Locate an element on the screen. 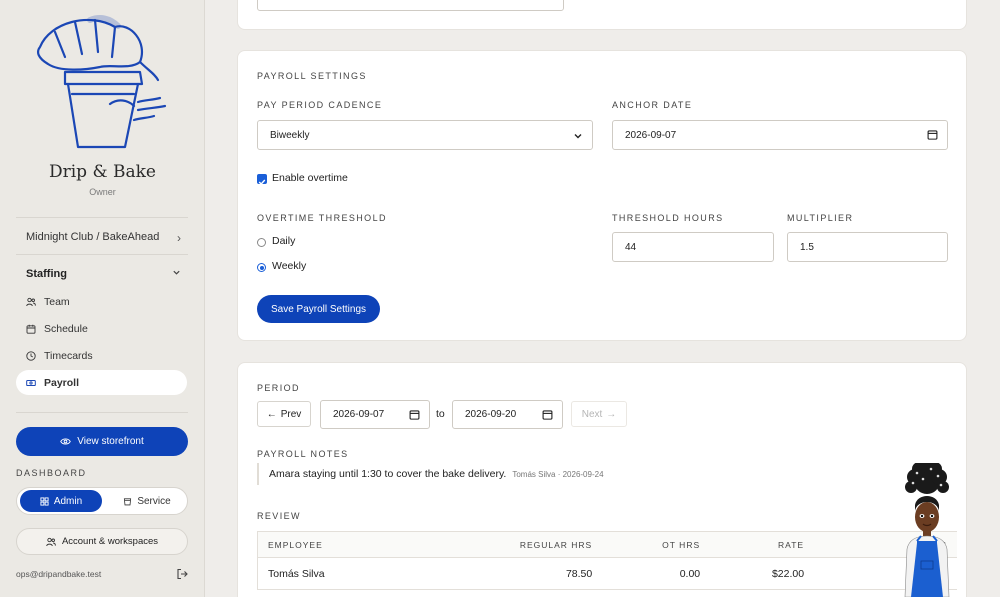 This screenshot has height=597, width=1000. period-start-input: 2026-09-07 is located at coordinates (375, 414).